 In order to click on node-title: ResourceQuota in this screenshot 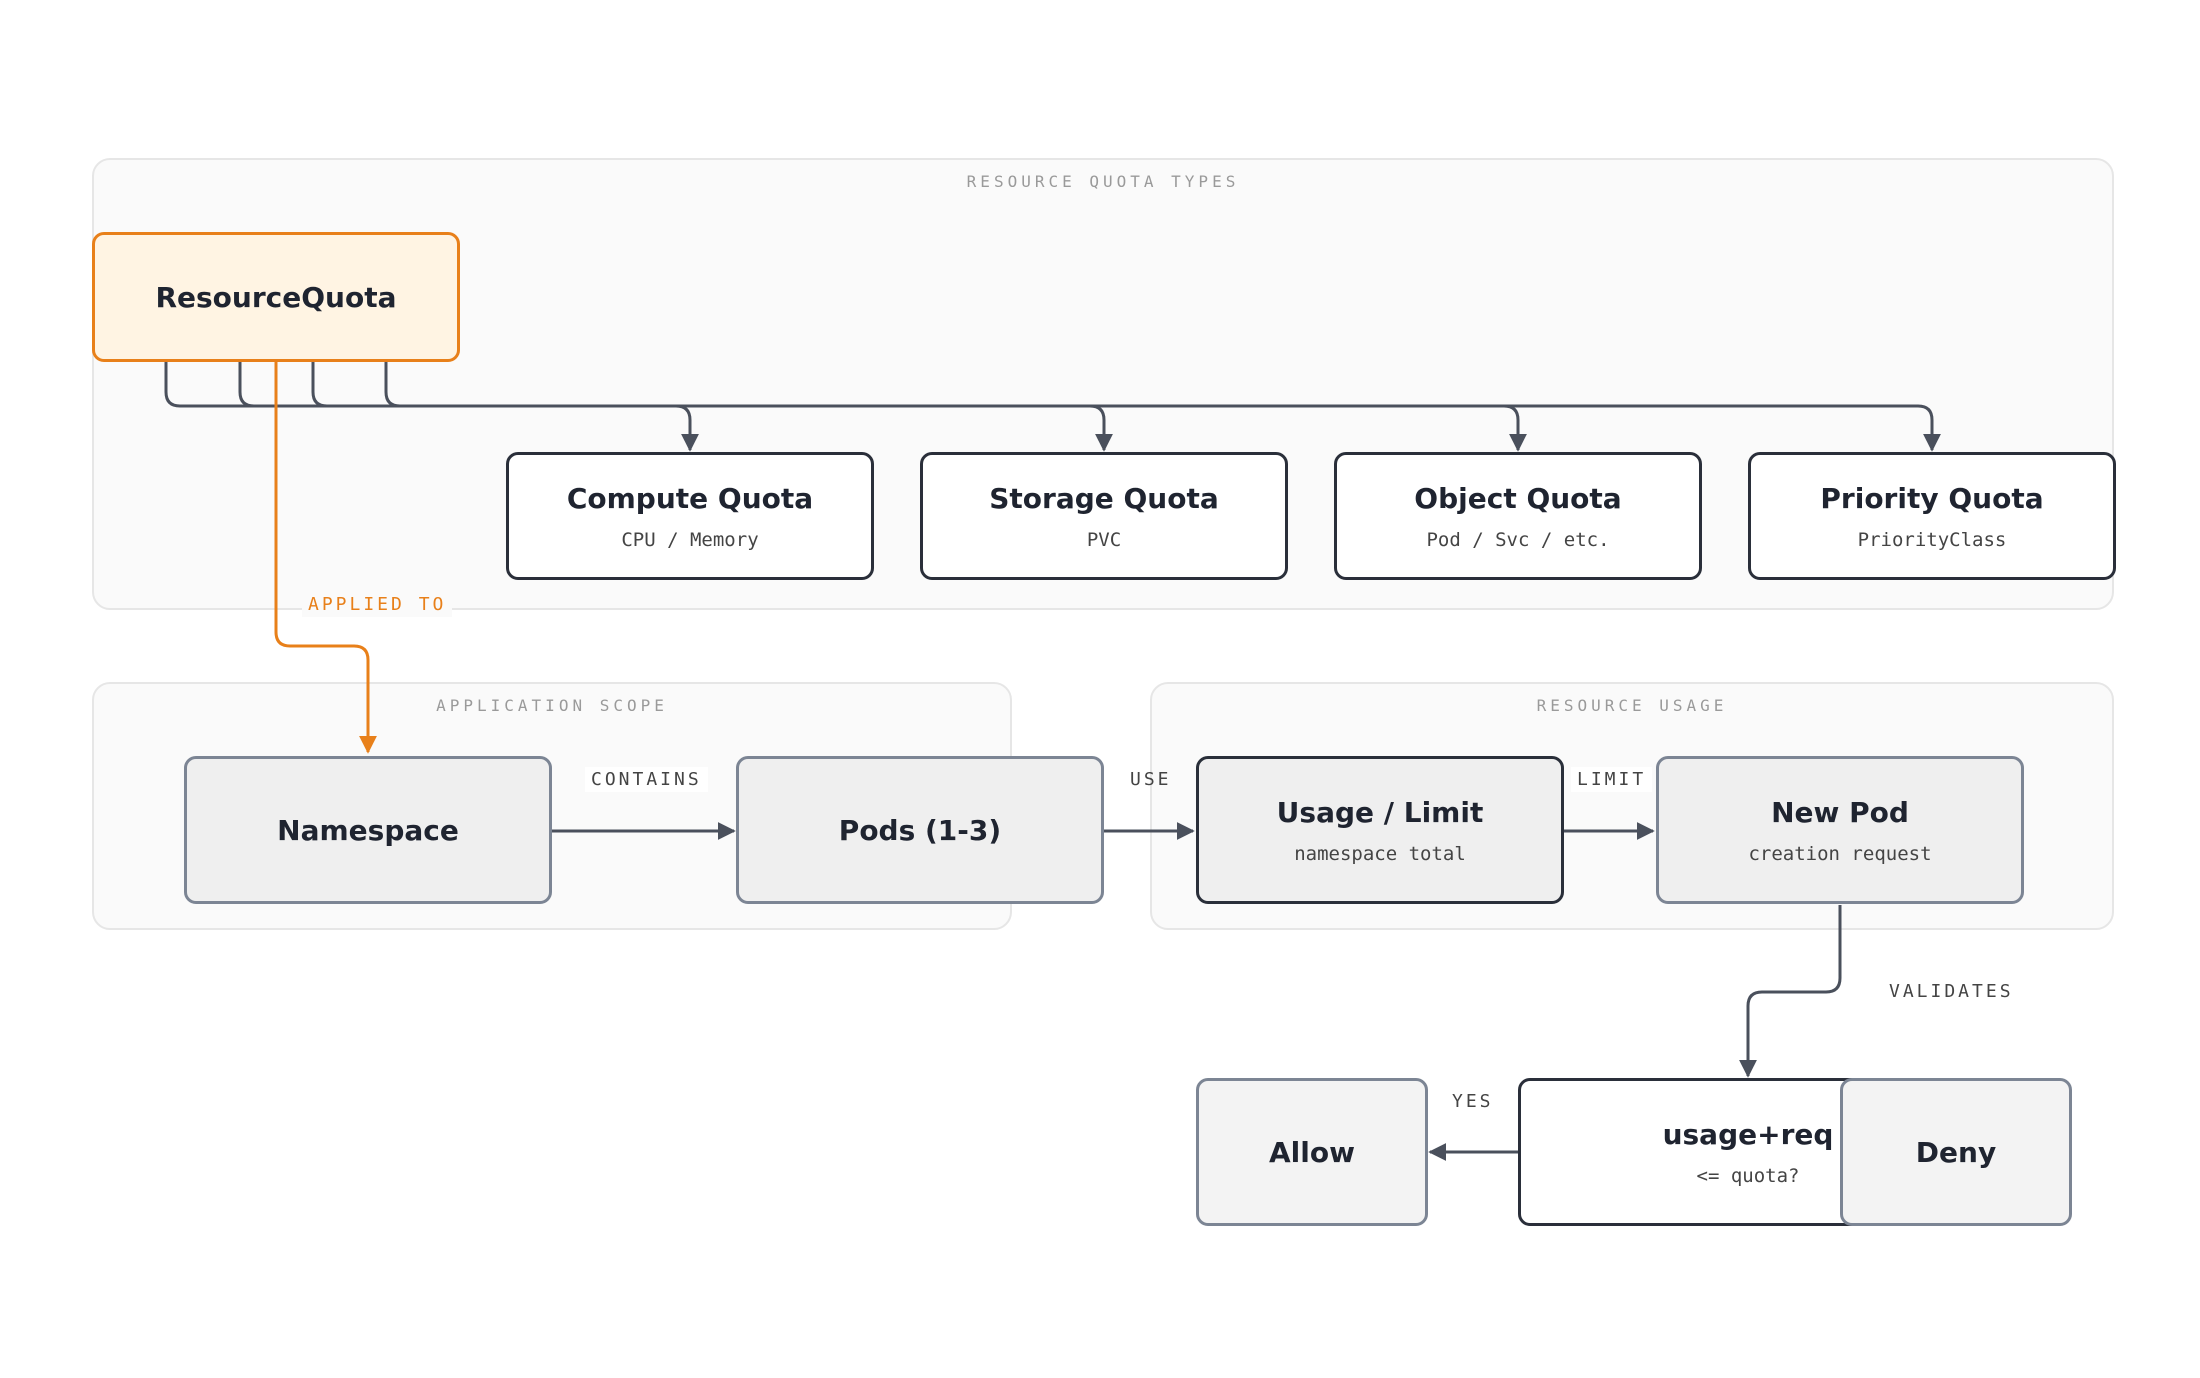, I will do `click(276, 297)`.